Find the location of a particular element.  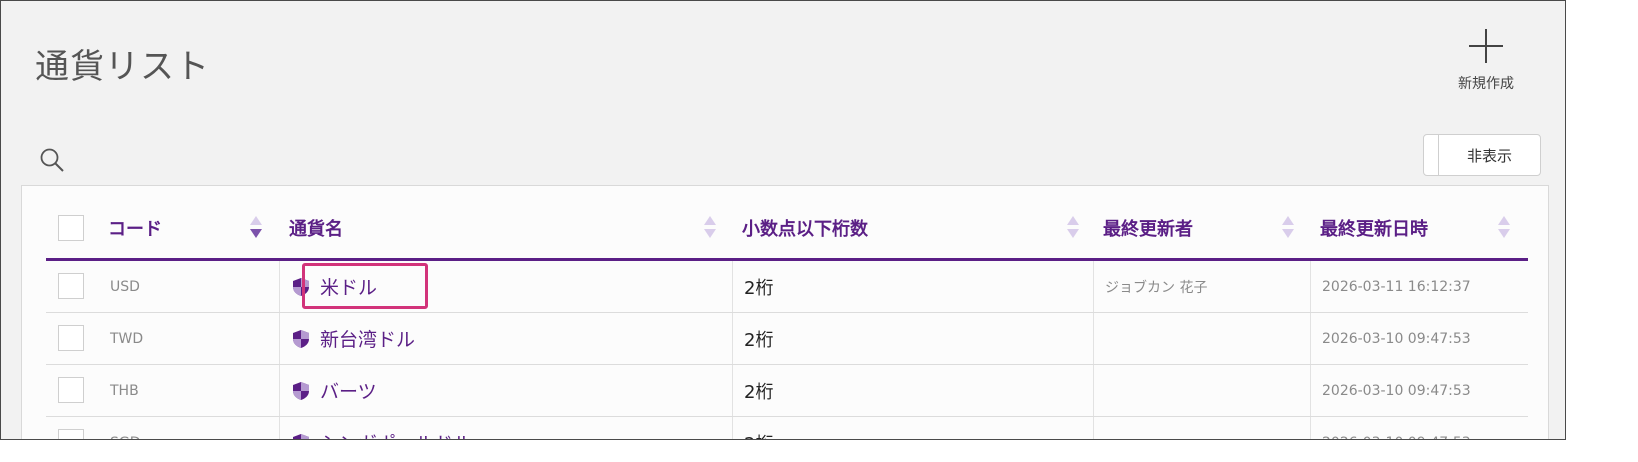

new-button-label: 新規作成 is located at coordinates (1486, 84).